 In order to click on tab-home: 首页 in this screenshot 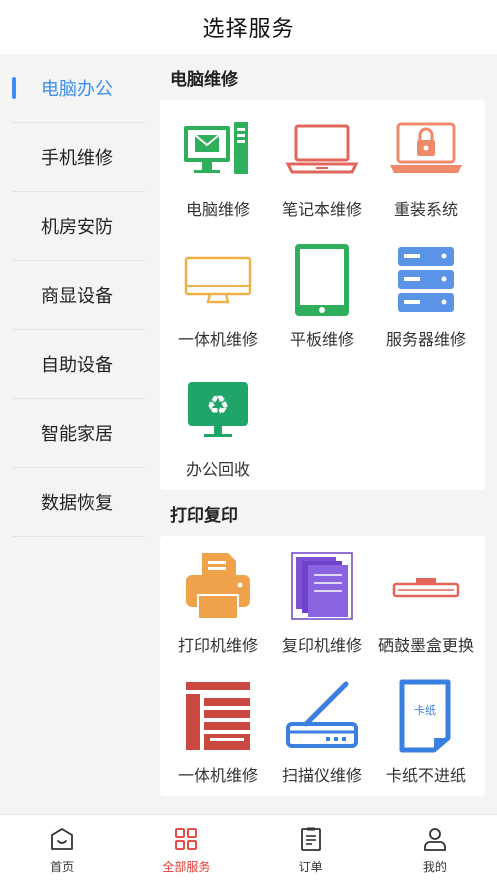, I will do `click(62, 849)`.